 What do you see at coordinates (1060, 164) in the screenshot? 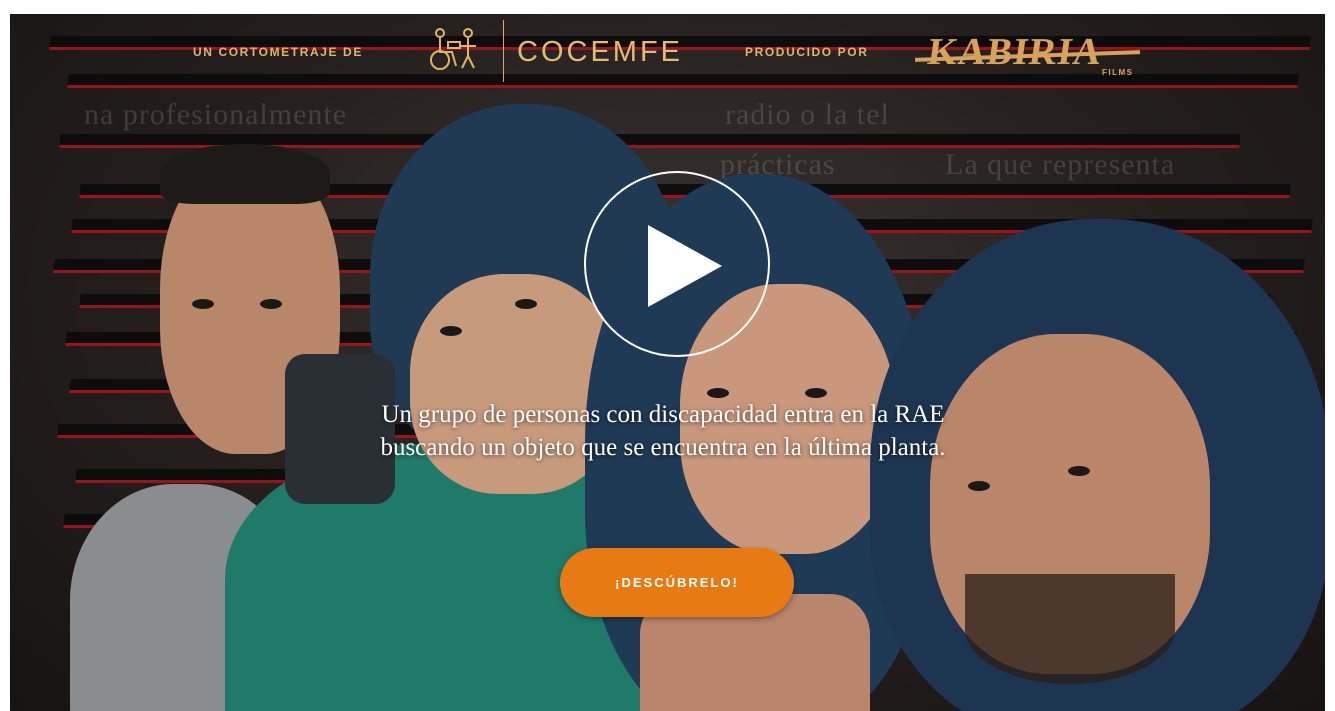
I see `document-fragment: La que representa` at bounding box center [1060, 164].